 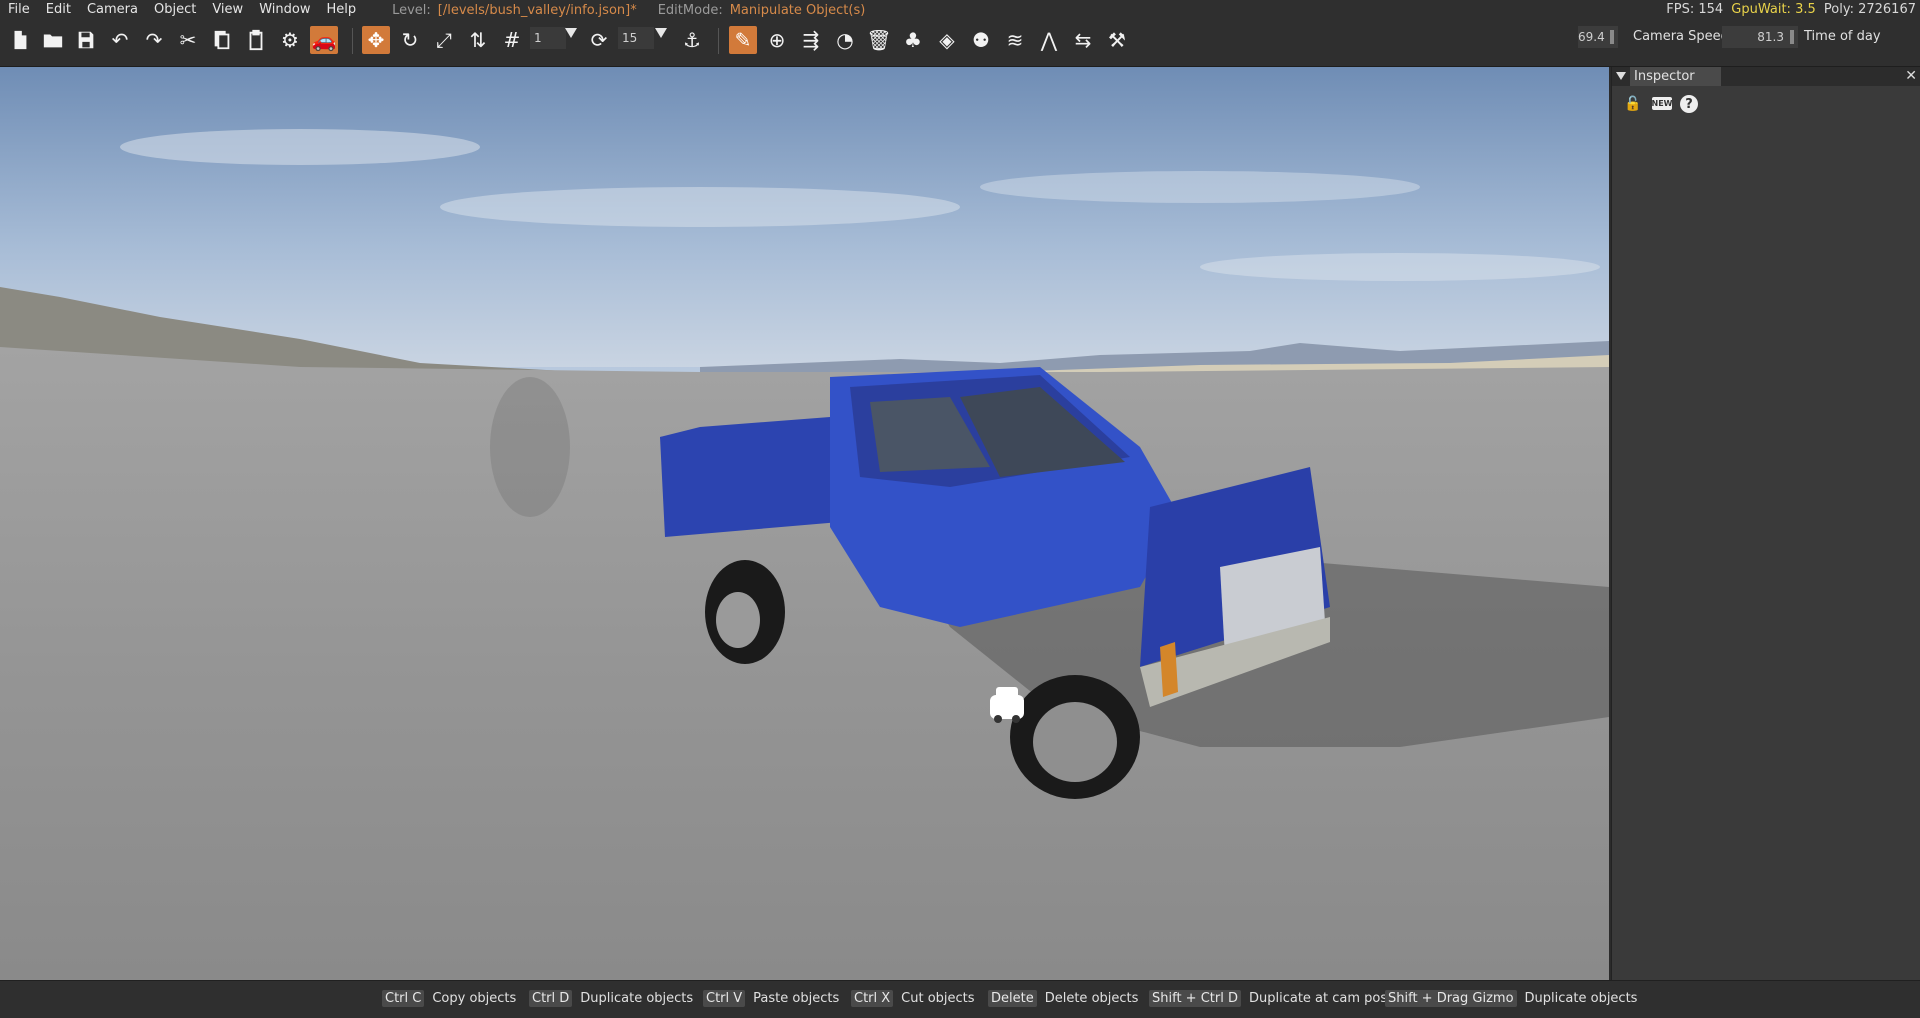 I want to click on menu-edit: Edit, so click(x=57, y=10).